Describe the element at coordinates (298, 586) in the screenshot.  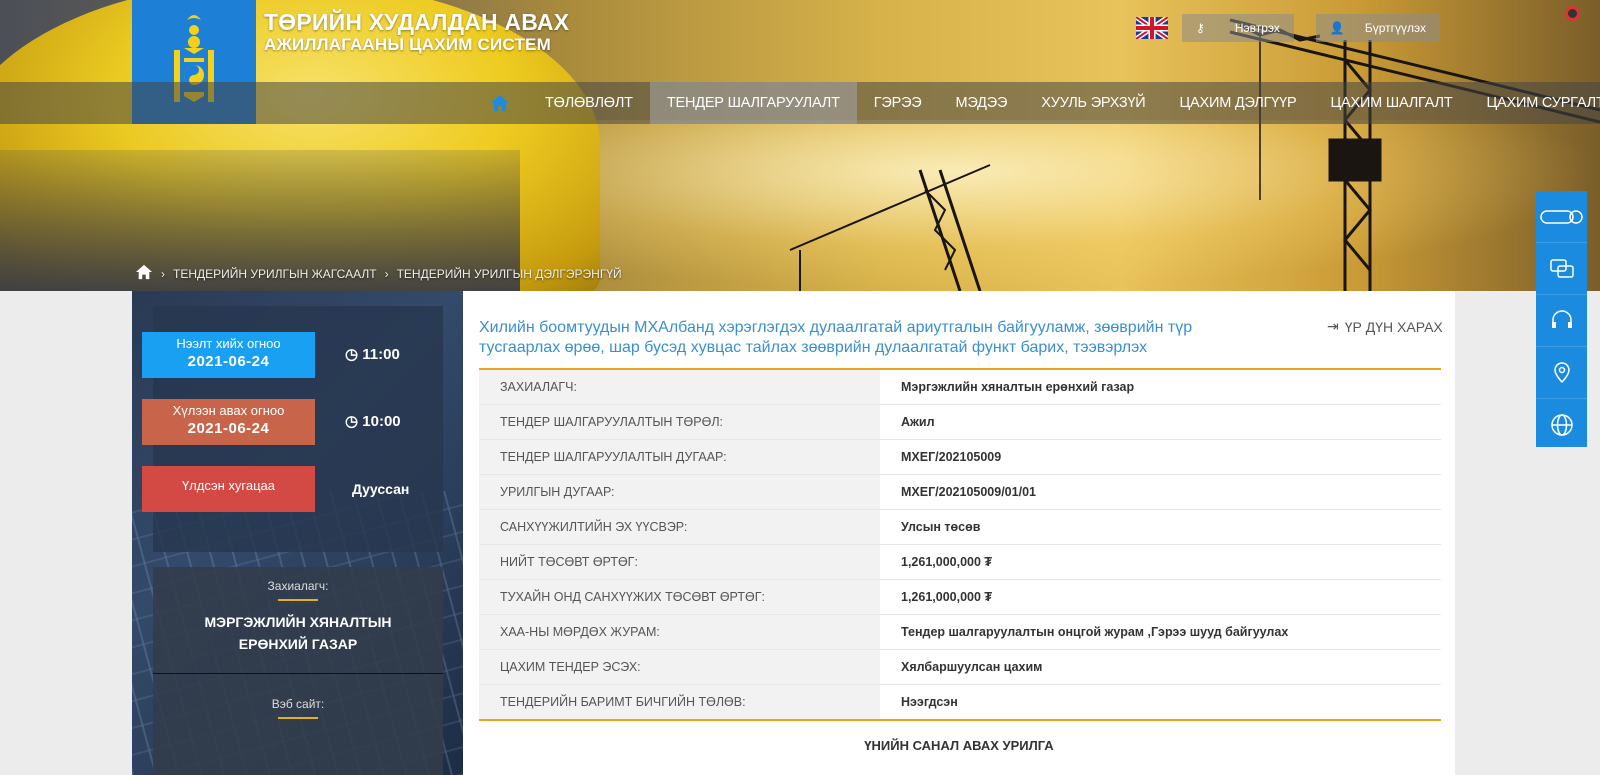
I see `client-label: Захиалагч:` at that location.